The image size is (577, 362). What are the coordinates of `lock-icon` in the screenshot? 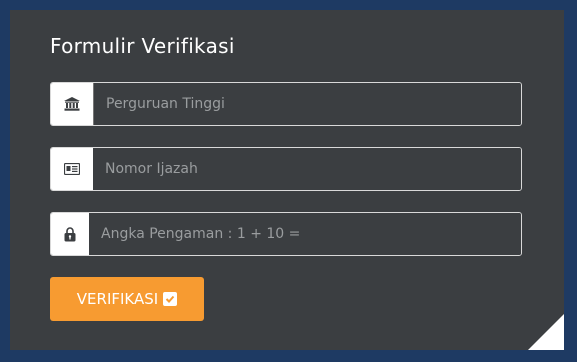 It's located at (70, 234).